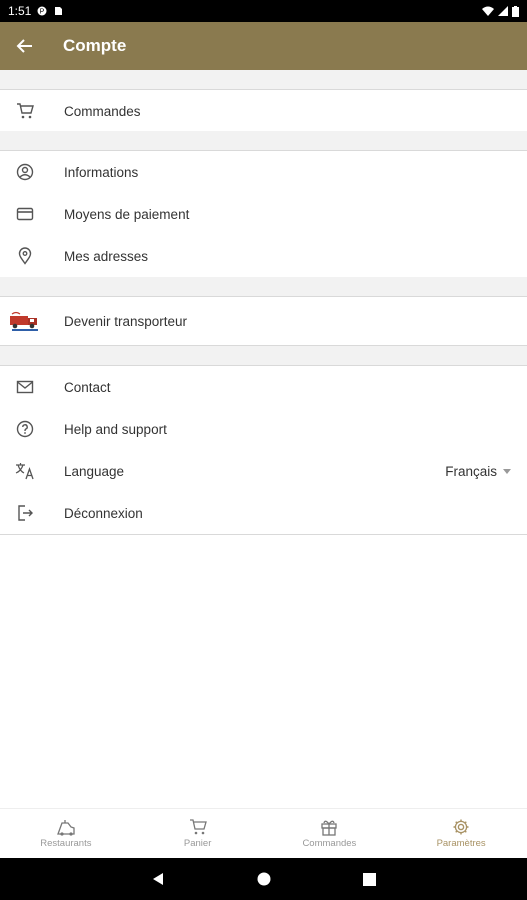 The width and height of the screenshot is (527, 900). I want to click on sd-card-icon, so click(59, 11).